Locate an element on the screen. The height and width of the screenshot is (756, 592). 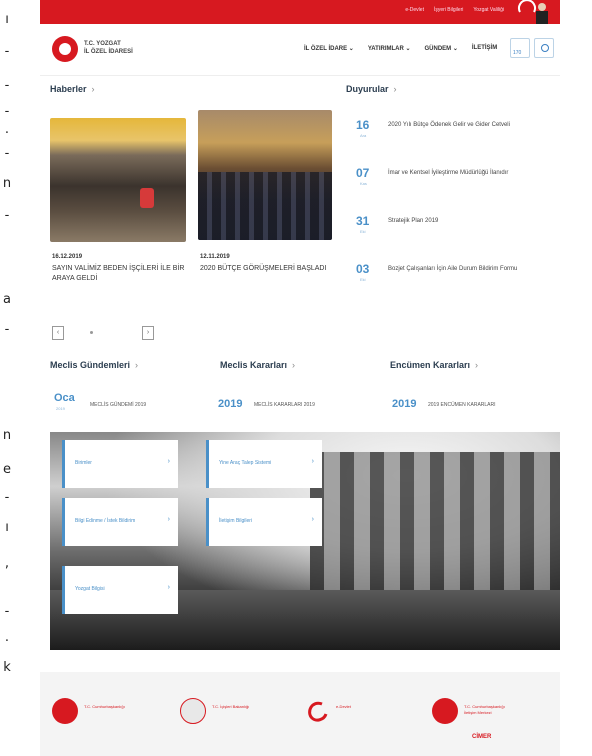
ministry-label: T.C. İçişleri Bakanlığı is located at coordinates (231, 706).